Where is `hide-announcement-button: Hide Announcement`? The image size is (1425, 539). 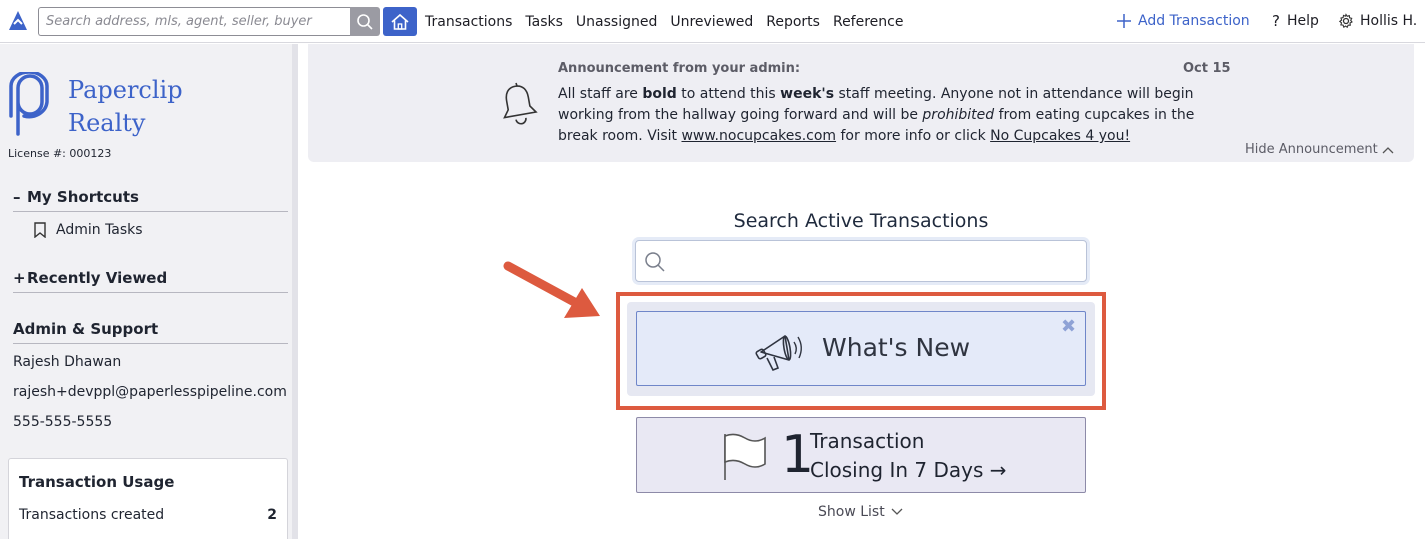
hide-announcement-button: Hide Announcement is located at coordinates (1319, 149).